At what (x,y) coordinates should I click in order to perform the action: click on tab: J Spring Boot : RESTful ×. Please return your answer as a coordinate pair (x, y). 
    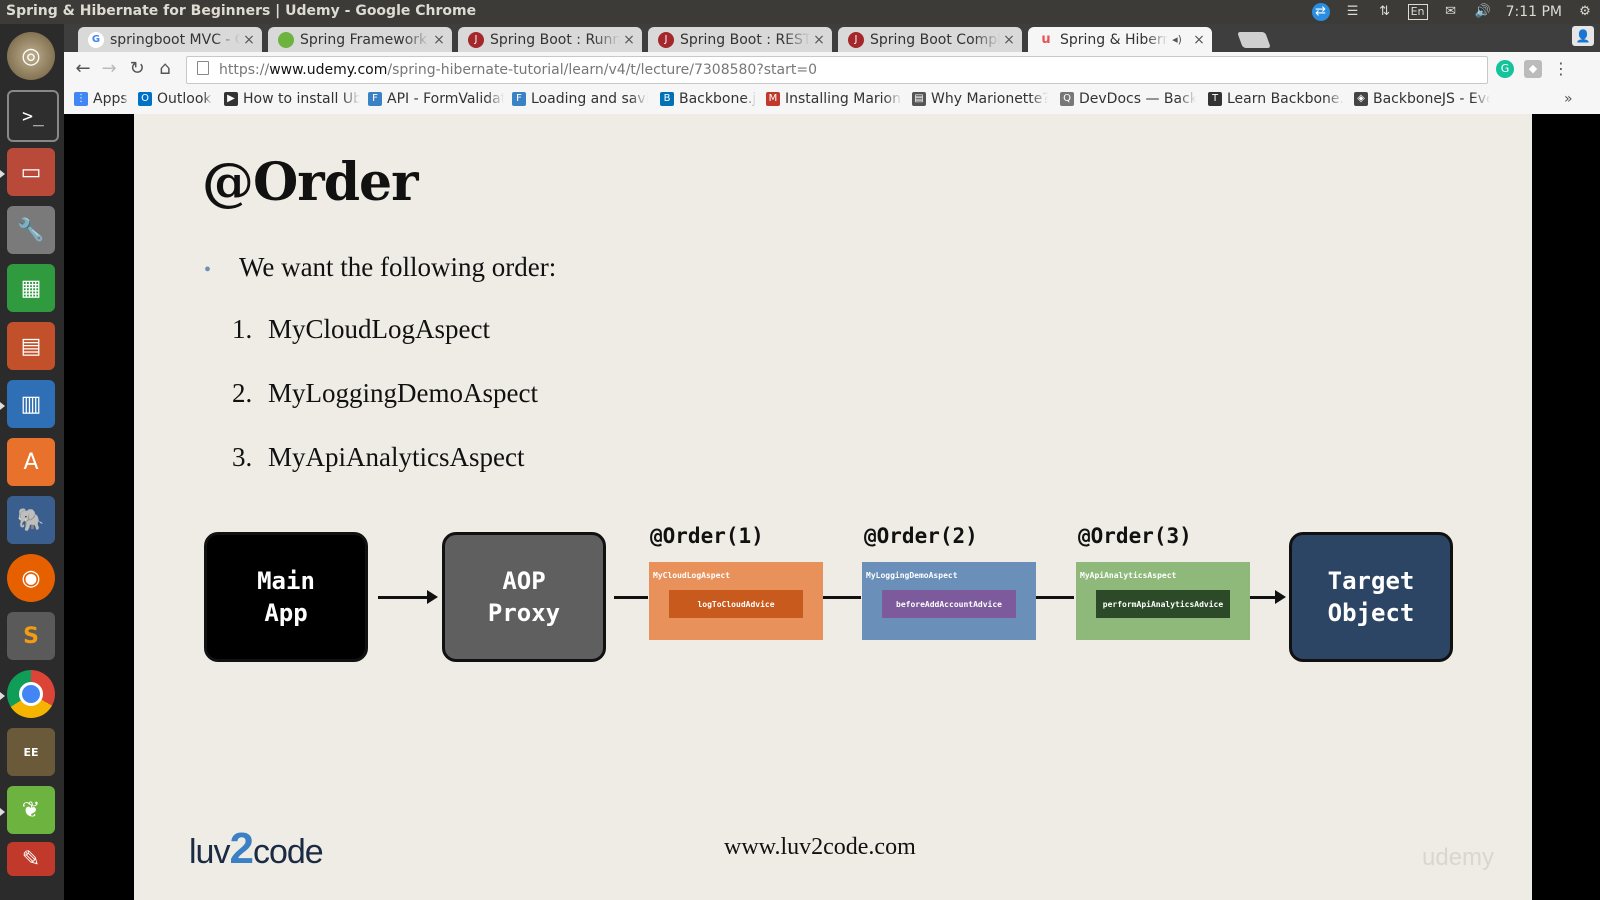
    Looking at the image, I should click on (740, 39).